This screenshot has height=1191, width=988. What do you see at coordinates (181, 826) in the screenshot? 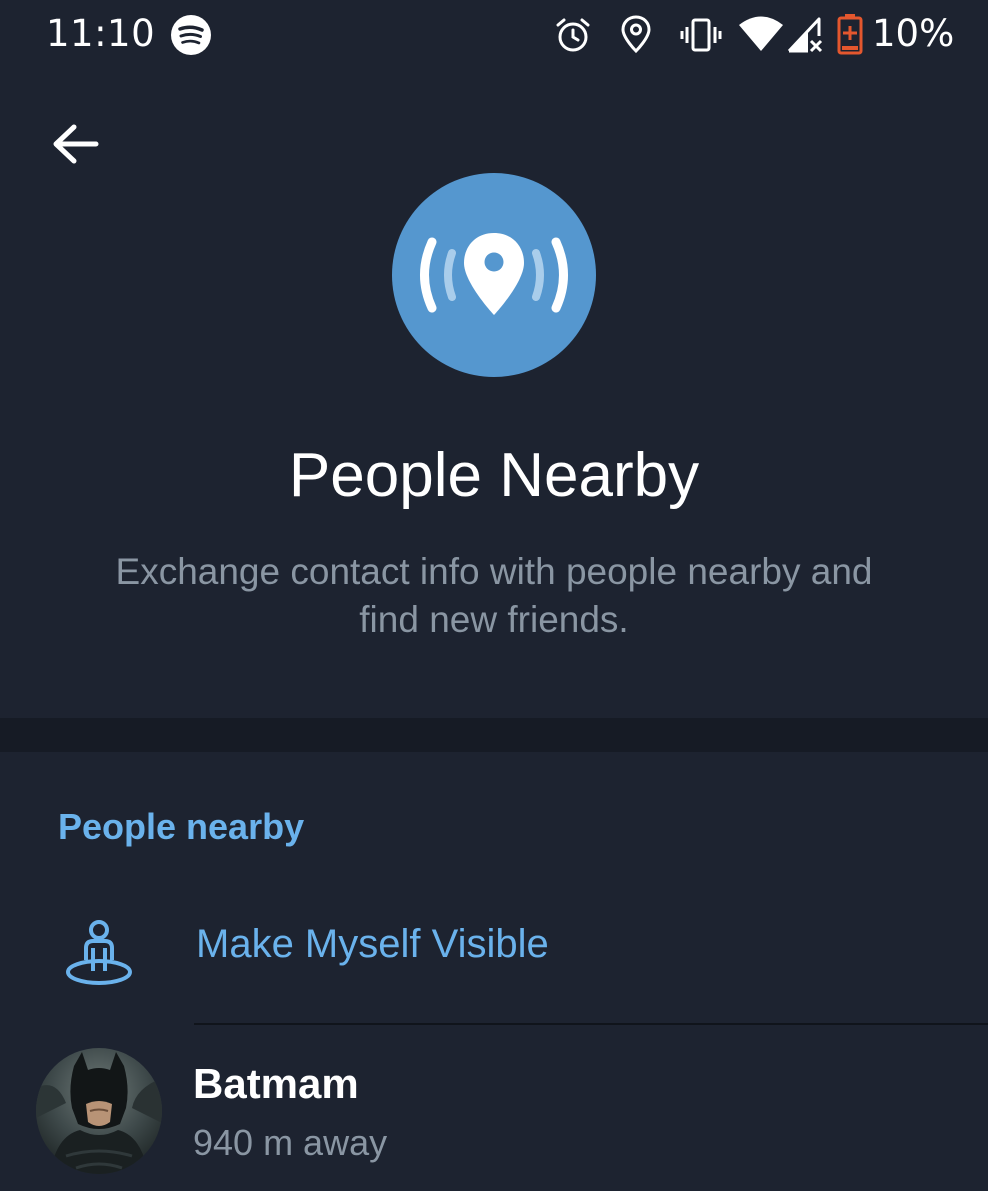
I see `section-header: People nearby` at bounding box center [181, 826].